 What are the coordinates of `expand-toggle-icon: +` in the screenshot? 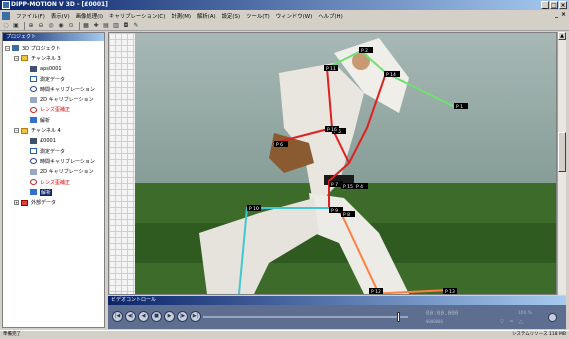 It's located at (16, 203).